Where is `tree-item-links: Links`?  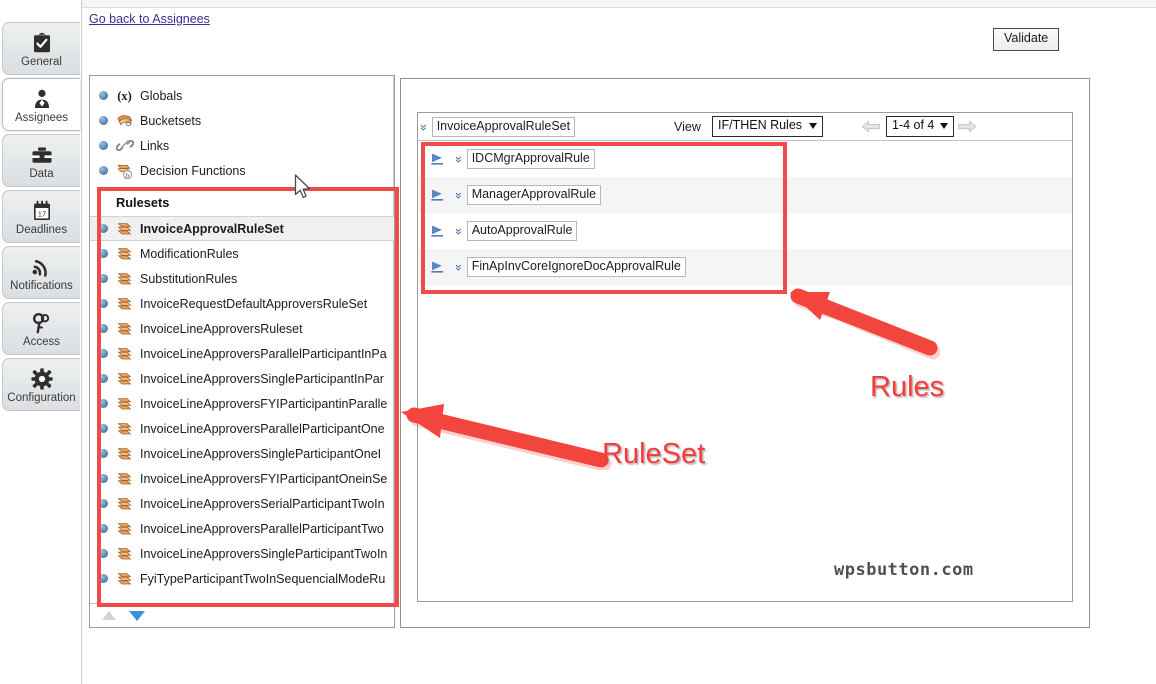 tree-item-links: Links is located at coordinates (242, 145).